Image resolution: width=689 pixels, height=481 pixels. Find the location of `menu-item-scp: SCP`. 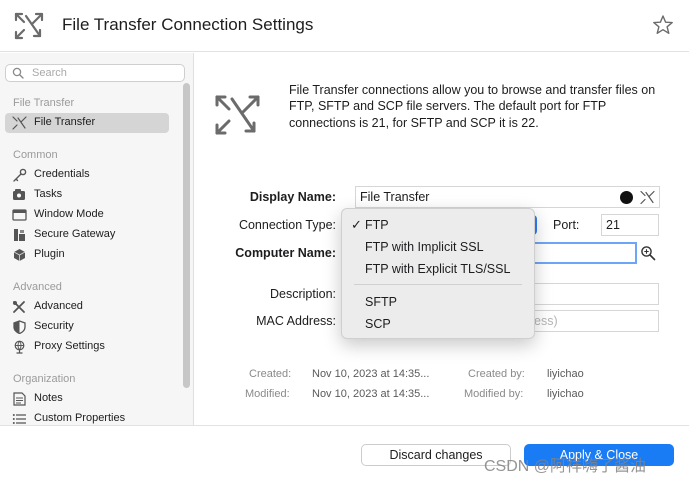

menu-item-scp: SCP is located at coordinates (438, 324).